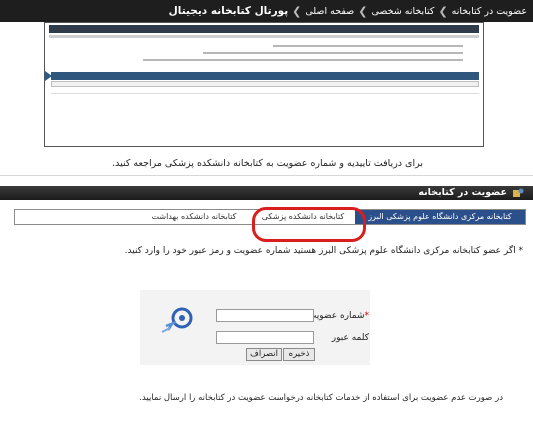 Image resolution: width=533 pixels, height=430 pixels. I want to click on tab-central-library: کتابخانه مرکزی دانشگاه علوم پزشکی البرز, so click(440, 217).